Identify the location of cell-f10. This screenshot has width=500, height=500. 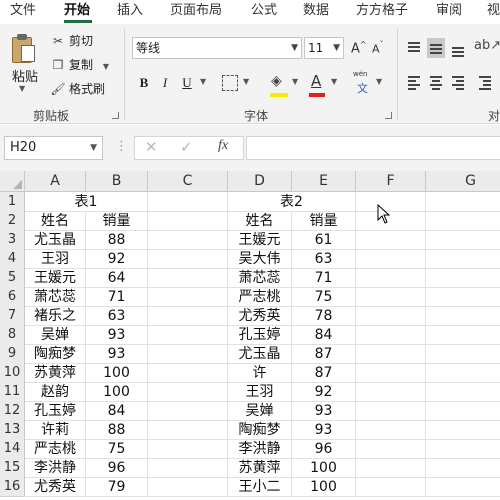
(391, 373).